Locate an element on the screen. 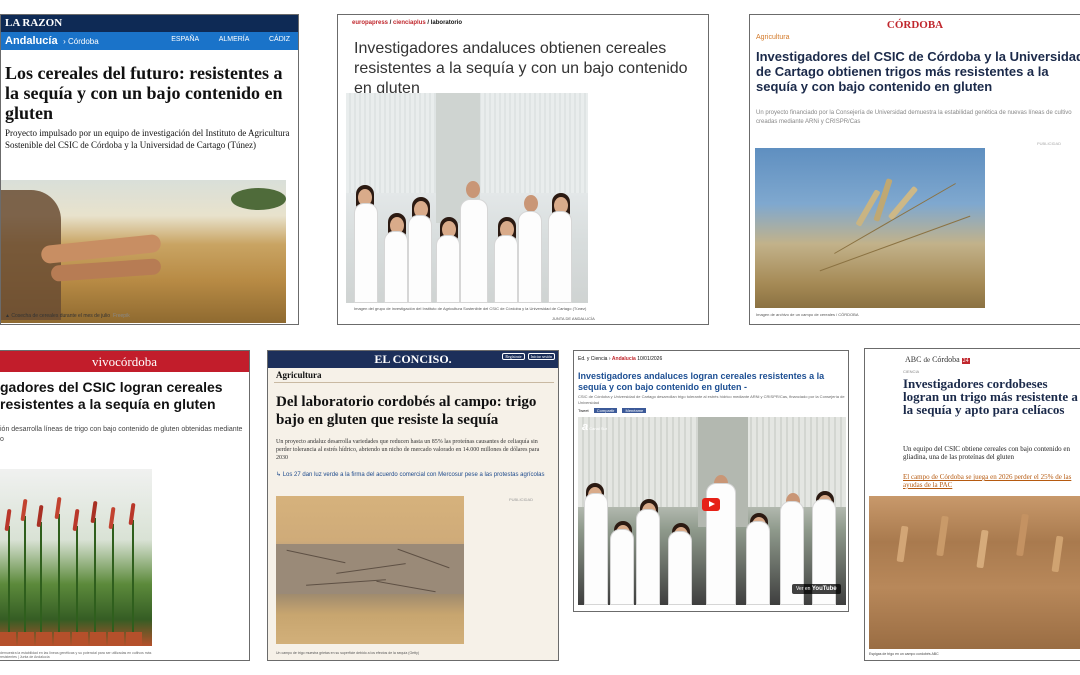 This screenshot has height=675, width=1080. breadcrumb: europapress / cienciaplus / laboratorio is located at coordinates (407, 23).